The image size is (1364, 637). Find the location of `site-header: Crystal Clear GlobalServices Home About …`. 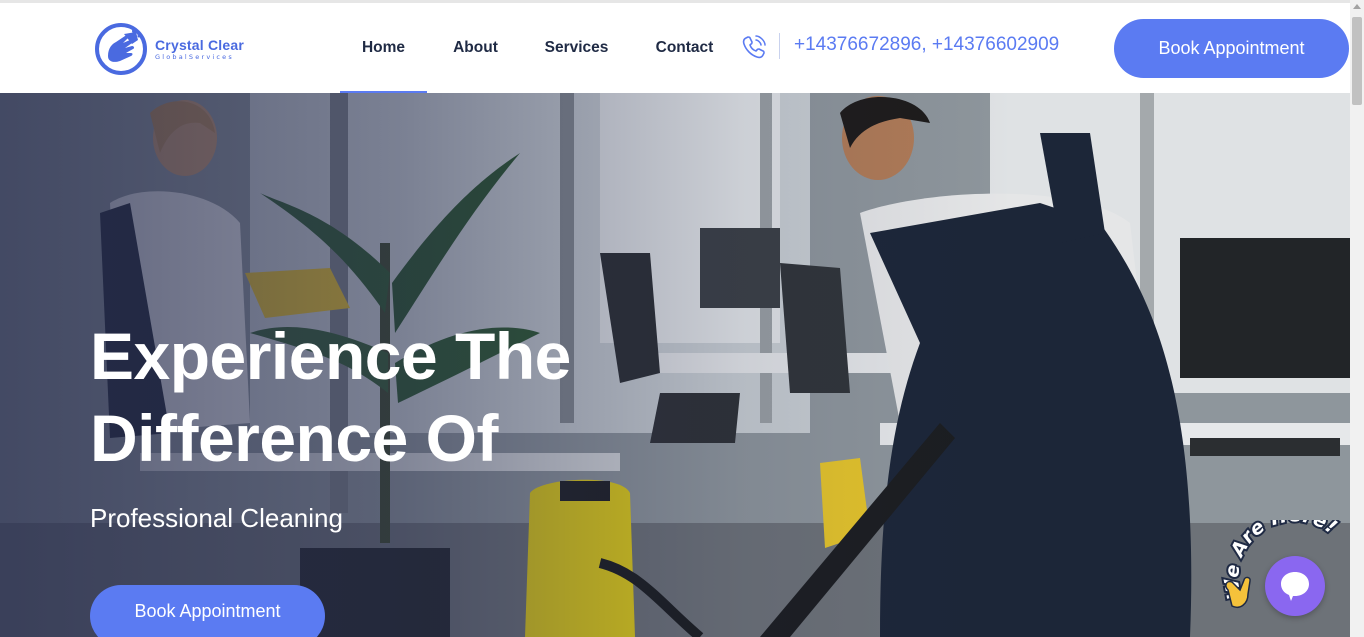

site-header: Crystal Clear GlobalServices Home About … is located at coordinates (675, 48).